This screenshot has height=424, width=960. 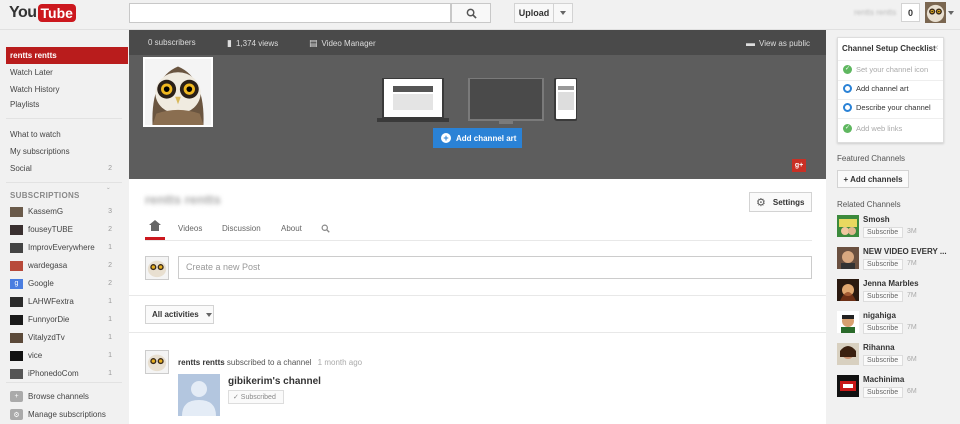 I want to click on subscription-item: vice 1, so click(x=64, y=355).